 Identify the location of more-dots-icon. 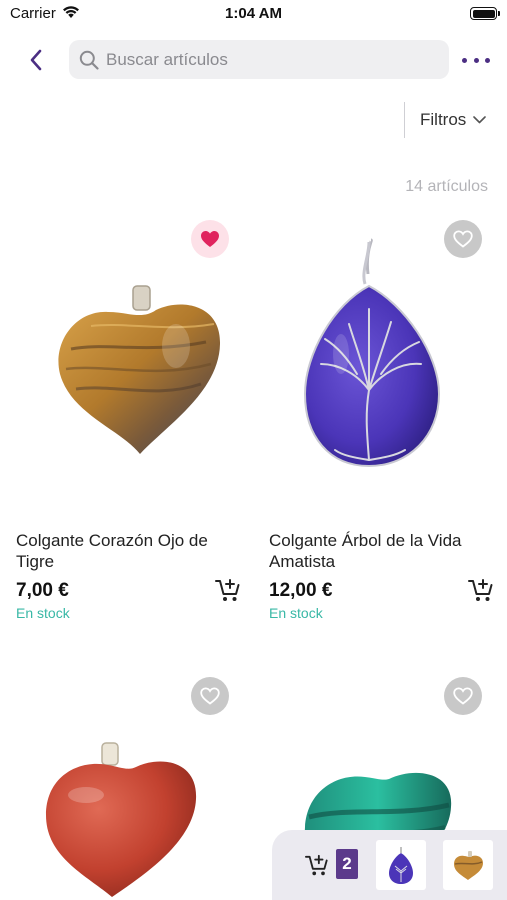
(464, 60).